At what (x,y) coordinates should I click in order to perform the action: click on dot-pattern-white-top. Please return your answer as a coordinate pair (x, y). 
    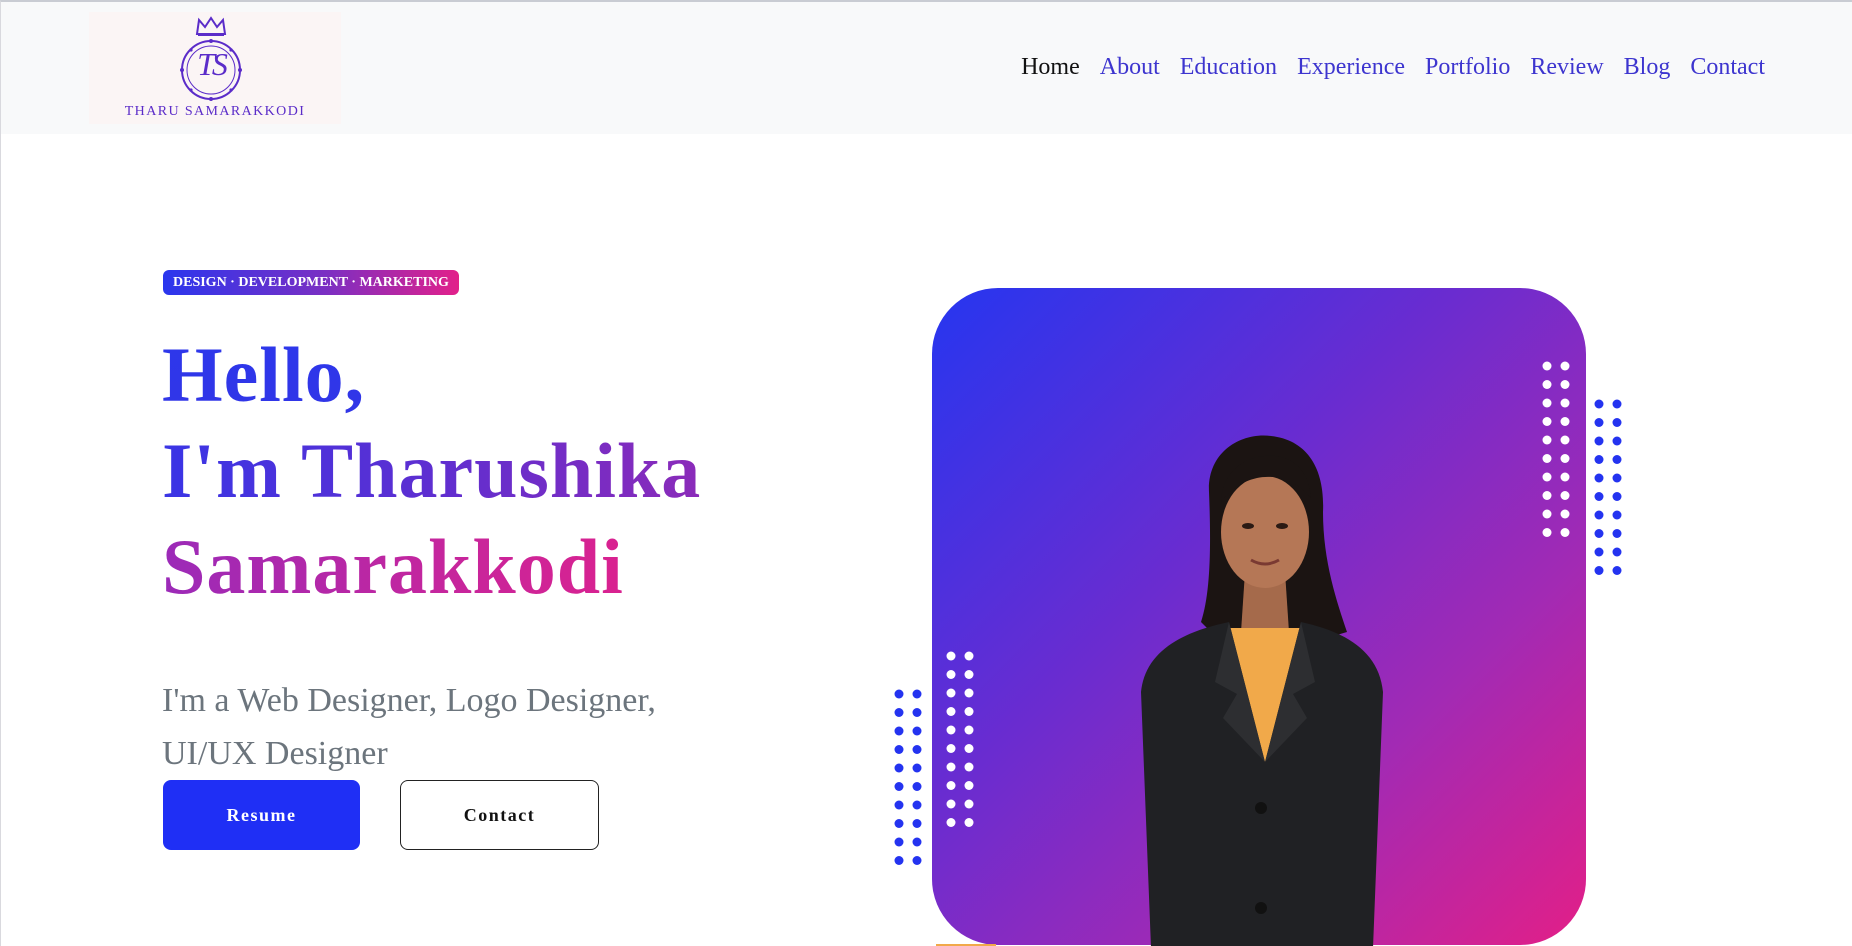
    Looking at the image, I should click on (1556, 449).